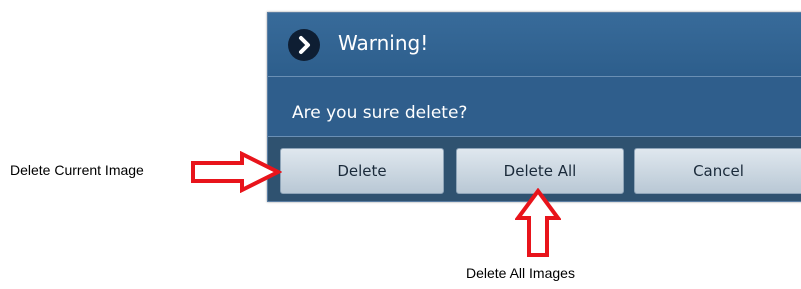 This screenshot has width=801, height=289. Describe the element at coordinates (534, 44) in the screenshot. I see `dialog-header: Warning!` at that location.